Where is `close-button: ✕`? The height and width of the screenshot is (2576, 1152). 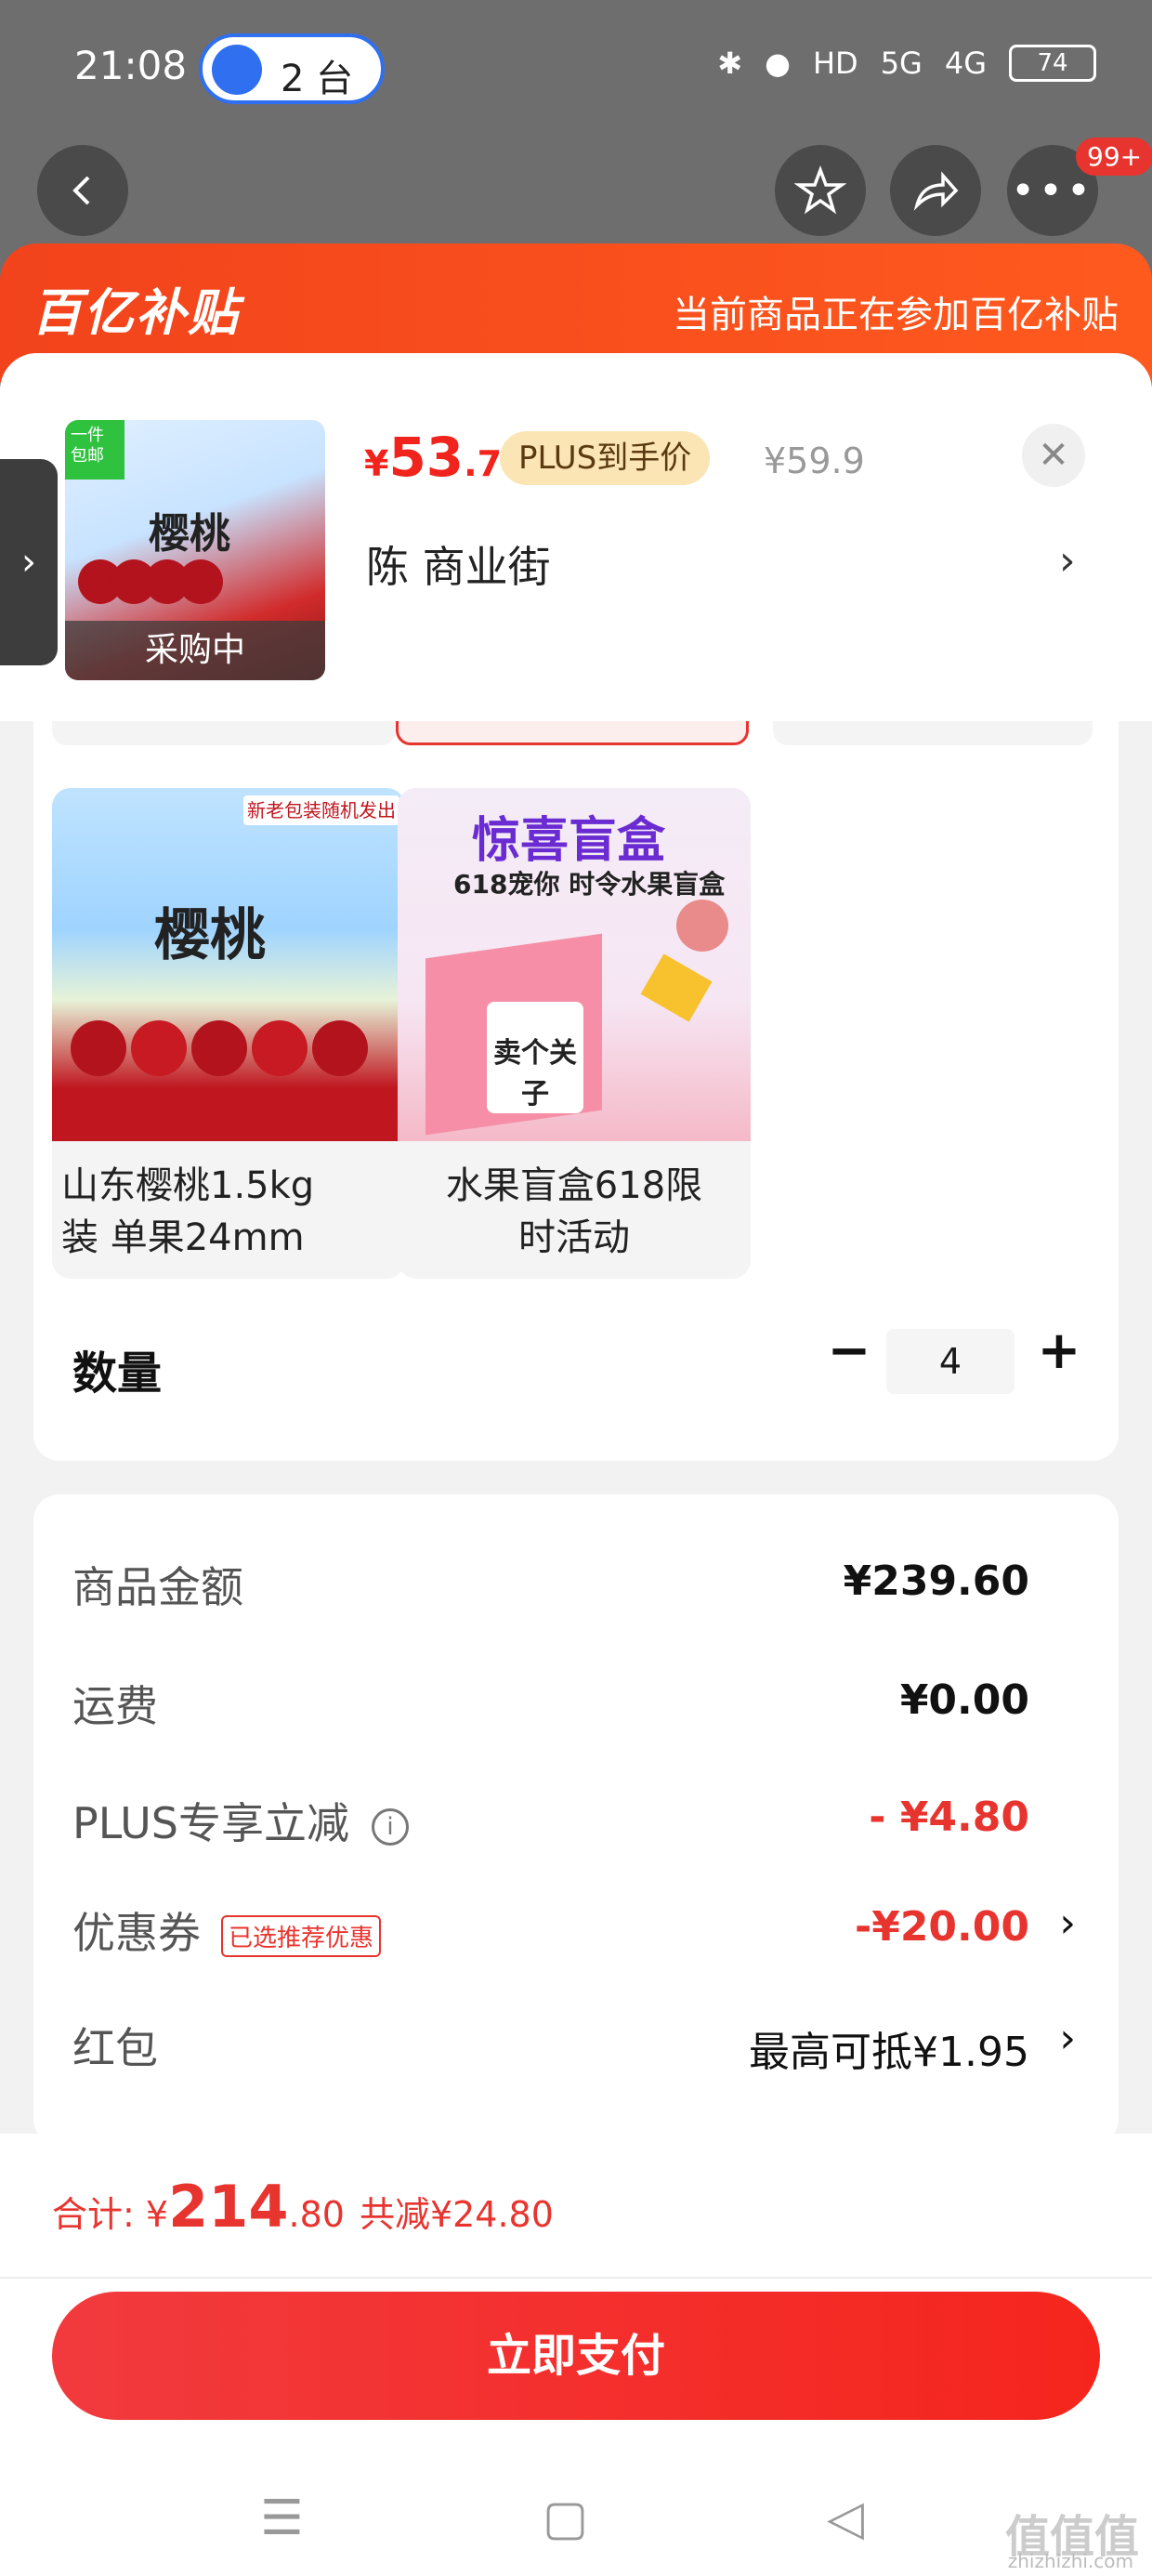 close-button: ✕ is located at coordinates (1053, 455).